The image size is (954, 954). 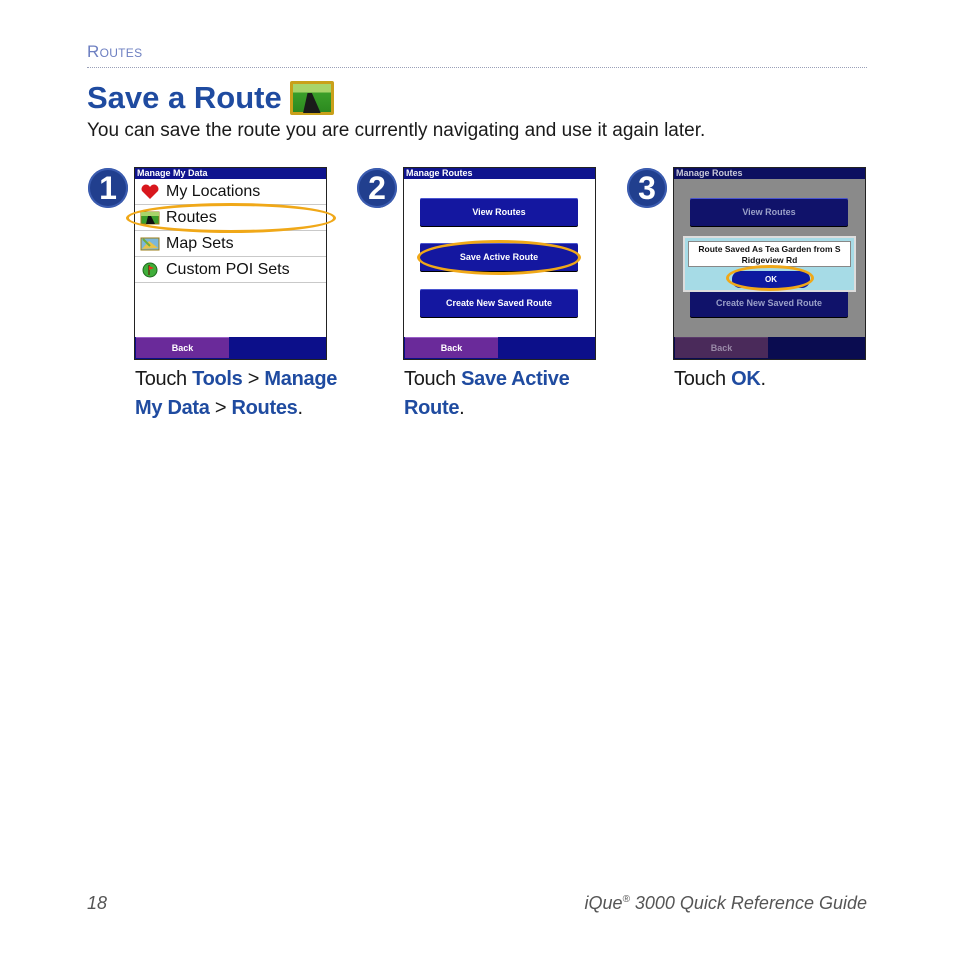 I want to click on screen-title: Manage My Data, so click(x=230, y=173).